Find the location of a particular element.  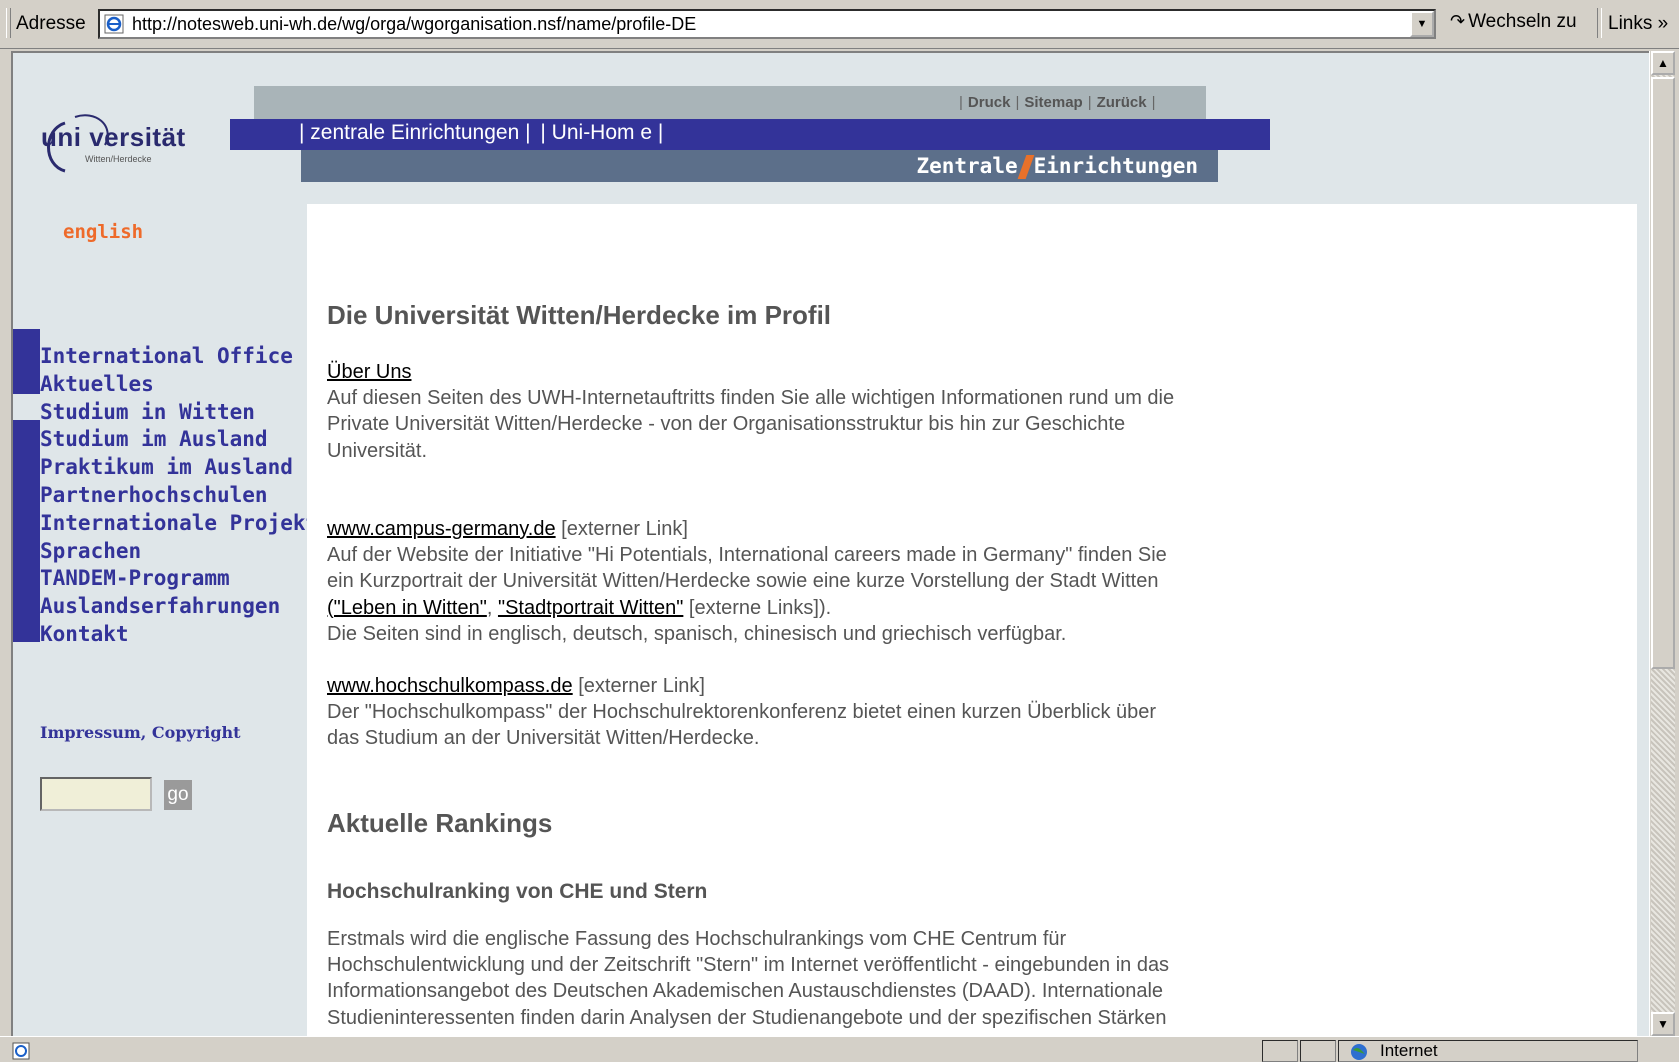

section-title-left: Zentrale is located at coordinates (967, 166).